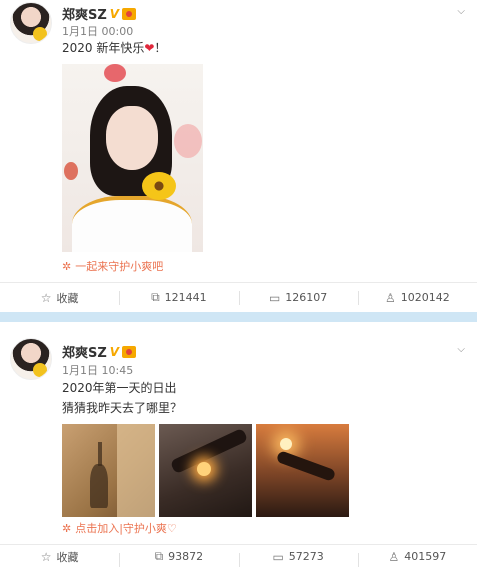 This screenshot has width=477, height=568. I want to click on post-text: 2020 新年快乐❤！, so click(114, 48).